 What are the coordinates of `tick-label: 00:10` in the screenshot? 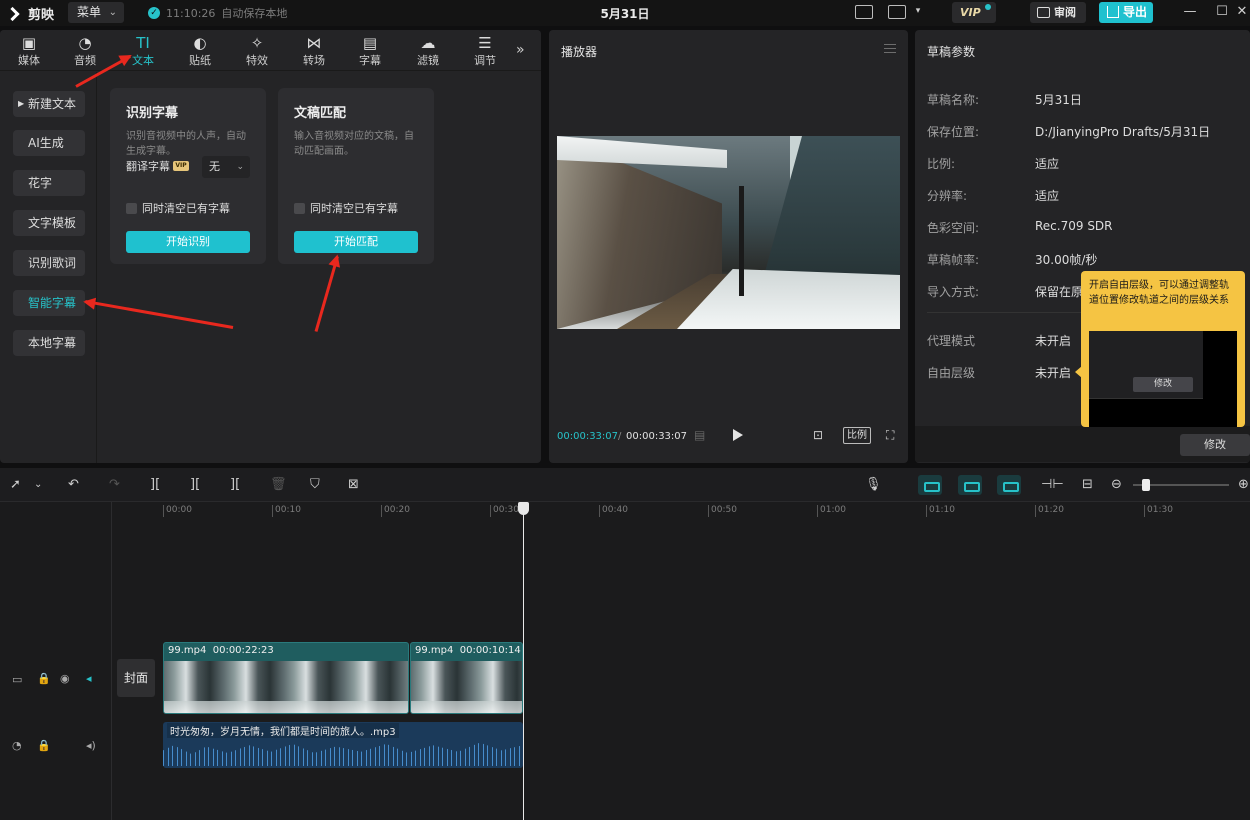 It's located at (286, 511).